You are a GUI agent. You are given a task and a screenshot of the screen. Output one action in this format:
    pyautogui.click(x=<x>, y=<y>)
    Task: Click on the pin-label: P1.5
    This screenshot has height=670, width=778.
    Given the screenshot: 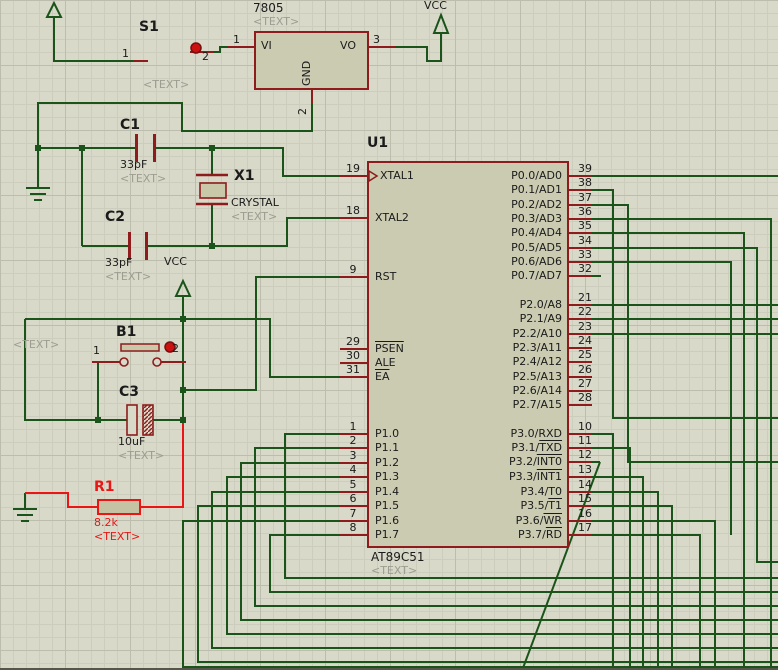 What is the action you would take?
    pyautogui.click(x=387, y=505)
    